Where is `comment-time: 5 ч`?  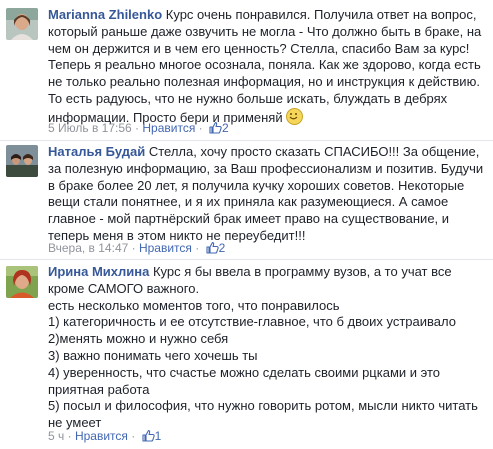
comment-time: 5 ч is located at coordinates (56, 436).